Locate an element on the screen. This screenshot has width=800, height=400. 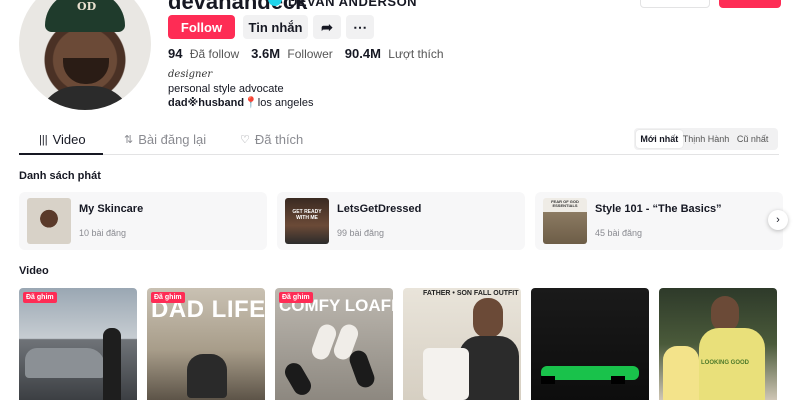
stat-following: 94 Đã follow is located at coordinates (203, 53).